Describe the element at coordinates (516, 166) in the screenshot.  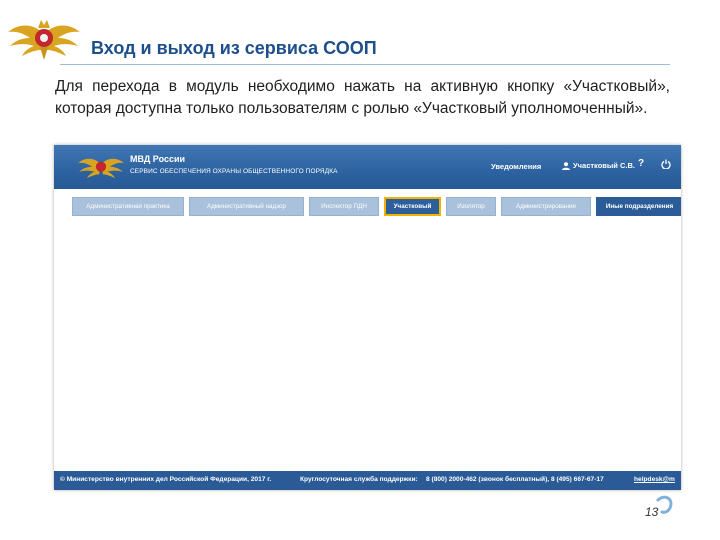
I see `notifications-link: Уведомления` at that location.